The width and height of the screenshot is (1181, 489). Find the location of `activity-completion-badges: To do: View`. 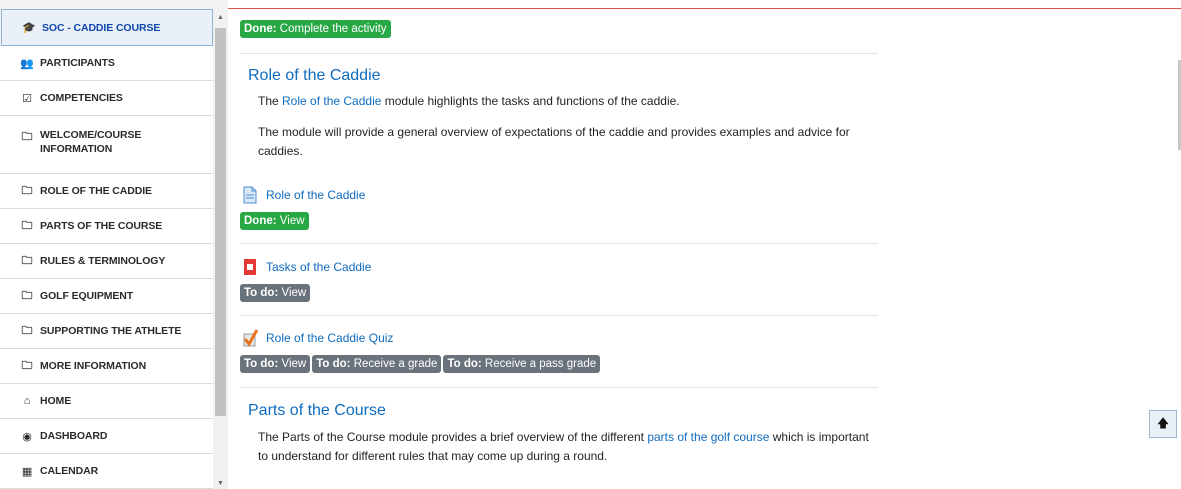

activity-completion-badges: To do: View is located at coordinates (276, 292).